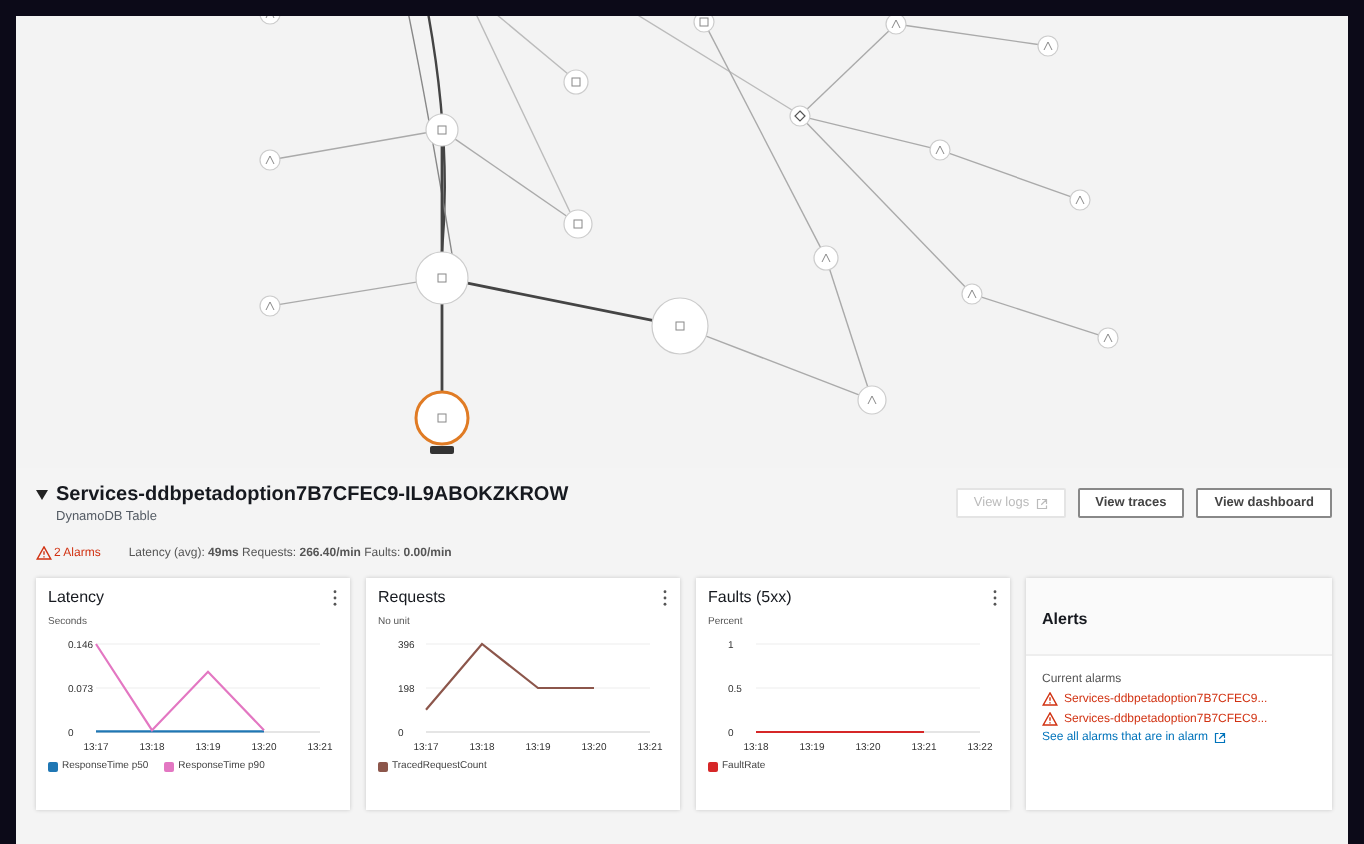 The width and height of the screenshot is (1364, 844). Describe the element at coordinates (1220, 738) in the screenshot. I see `external-link-icon` at that location.